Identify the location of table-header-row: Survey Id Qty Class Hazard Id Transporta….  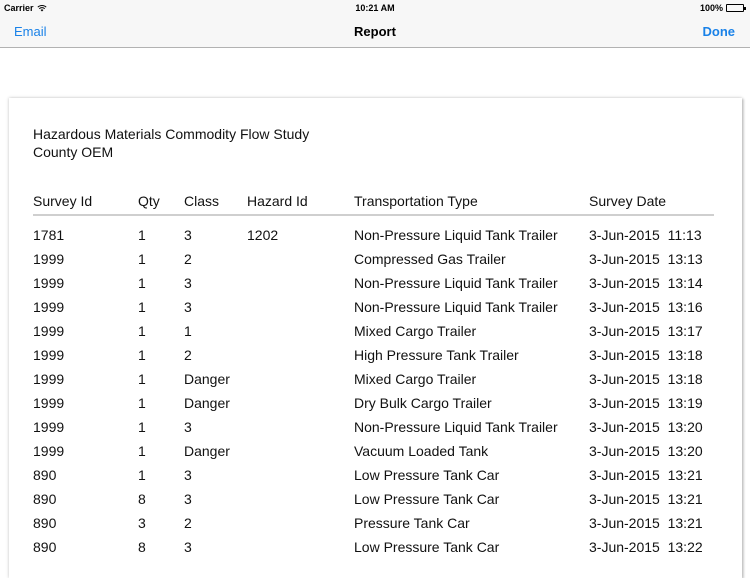
(373, 203).